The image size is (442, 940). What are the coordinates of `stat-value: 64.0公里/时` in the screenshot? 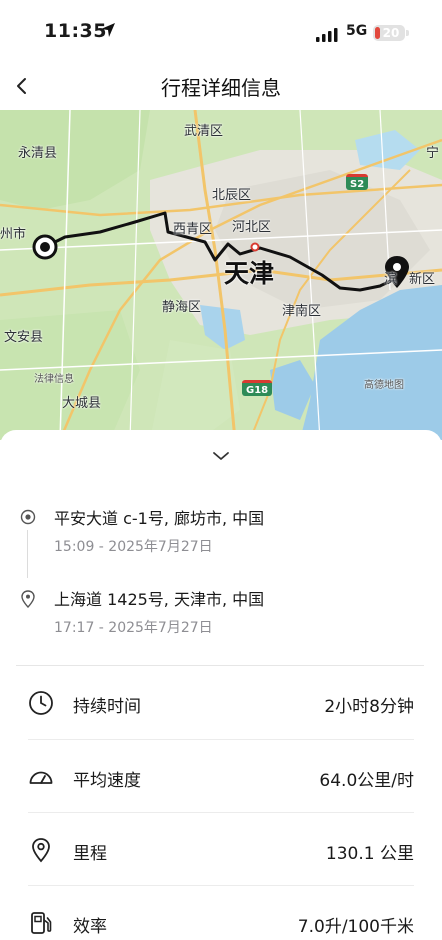 It's located at (366, 781).